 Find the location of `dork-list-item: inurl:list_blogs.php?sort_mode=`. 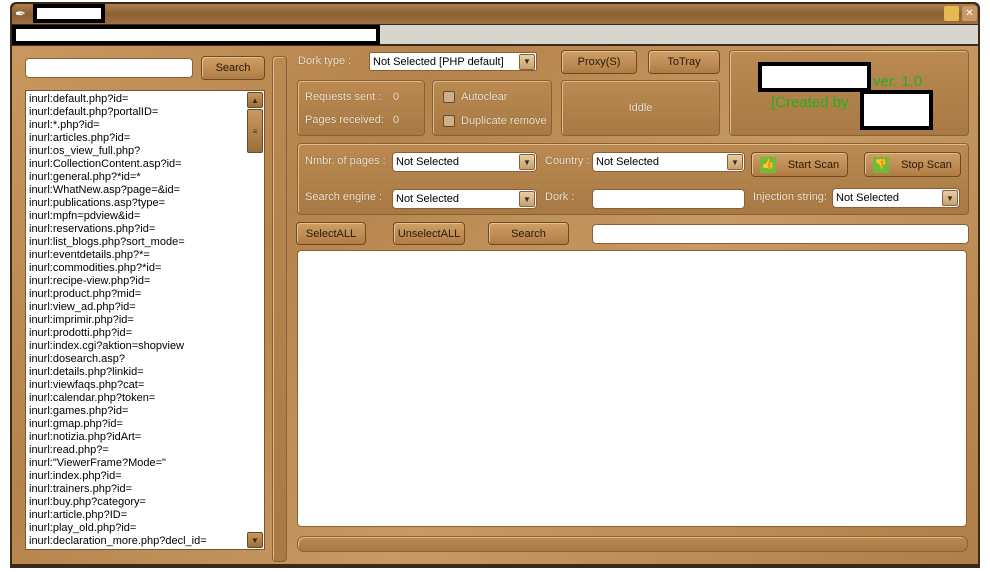

dork-list-item: inurl:list_blogs.php?sort_mode= is located at coordinates (145, 242).